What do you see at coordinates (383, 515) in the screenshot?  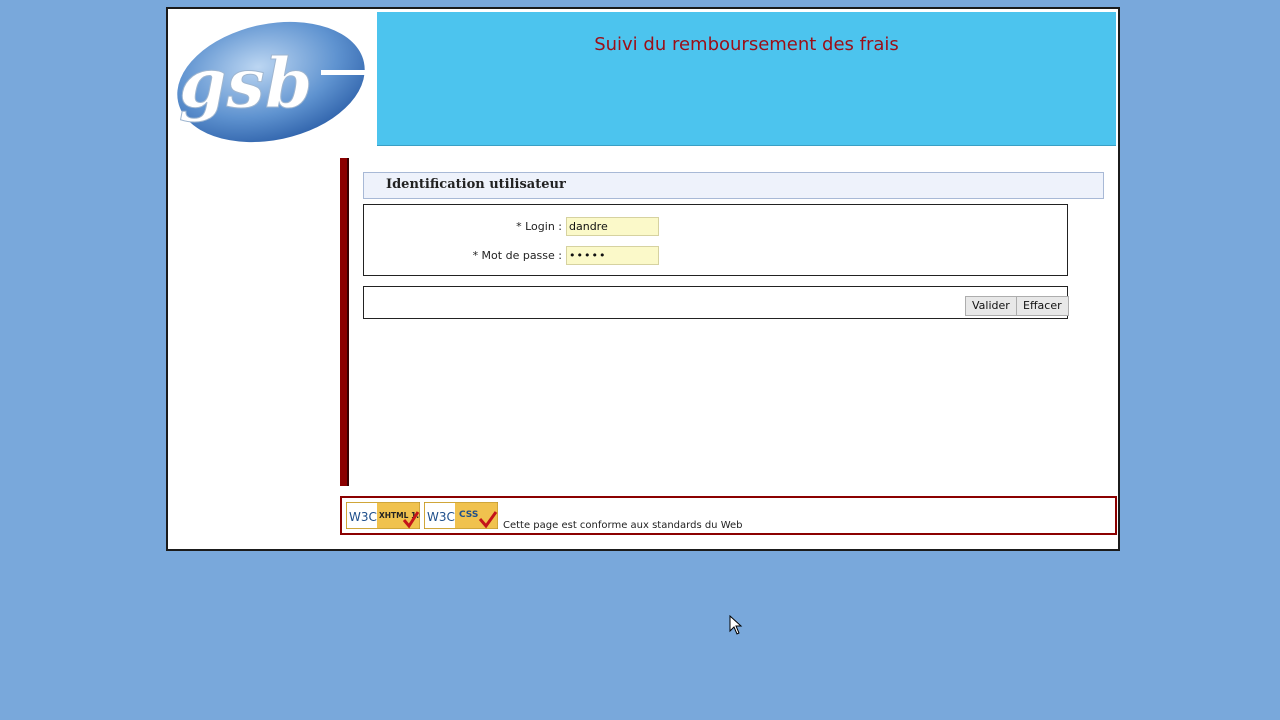 I see `w3c-xhtml-badge: W3C XHTML 1.0` at bounding box center [383, 515].